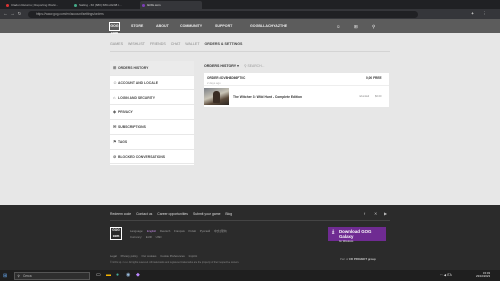 Image resolution: width=500 pixels, height=281 pixels. Describe the element at coordinates (338, 26) in the screenshot. I see `friends-icon: ☺` at that location.